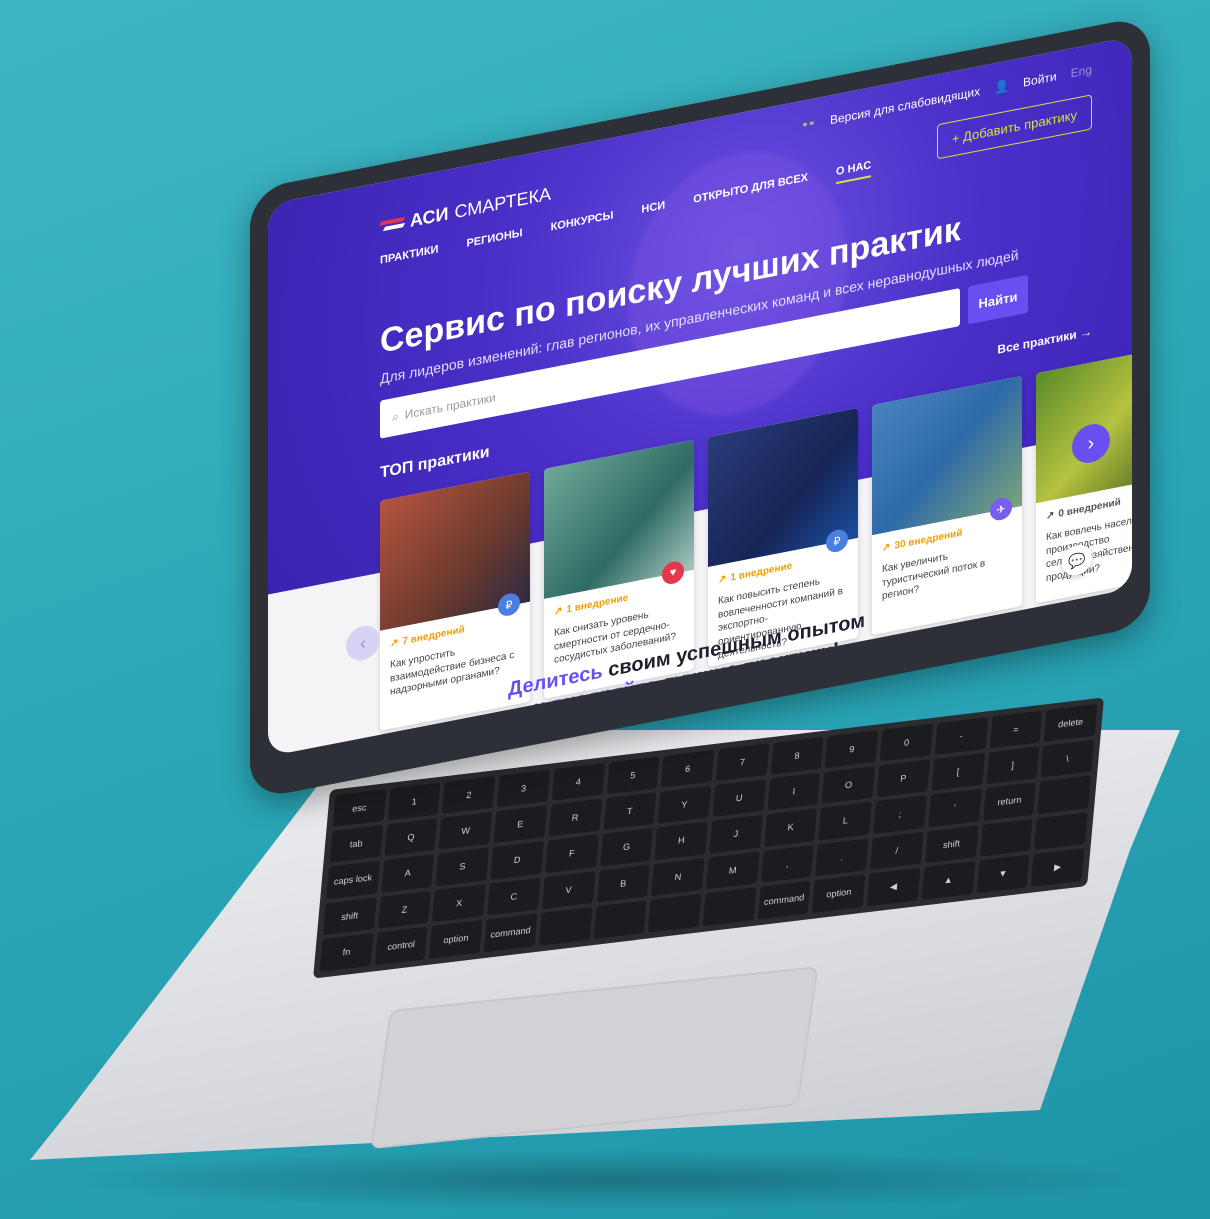  What do you see at coordinates (1012, 765) in the screenshot?
I see `keyboard-key: ]` at bounding box center [1012, 765].